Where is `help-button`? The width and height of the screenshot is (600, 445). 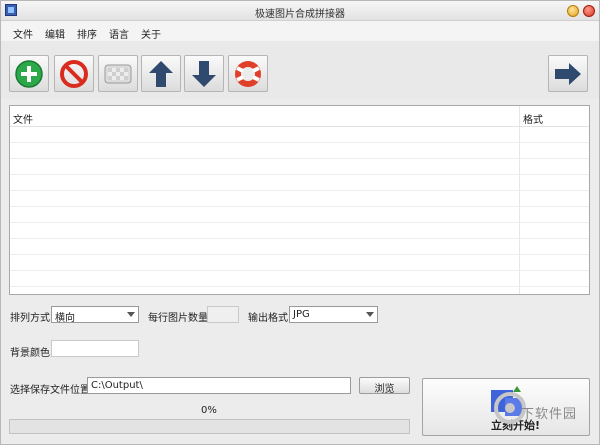
help-button is located at coordinates (248, 73).